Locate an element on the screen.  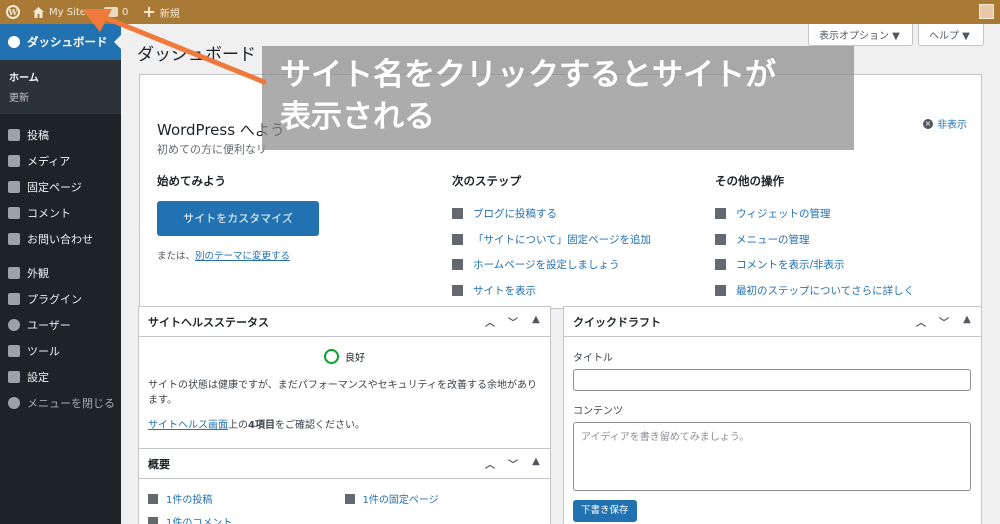
next-steps-heading: 次のステップ is located at coordinates (486, 181).